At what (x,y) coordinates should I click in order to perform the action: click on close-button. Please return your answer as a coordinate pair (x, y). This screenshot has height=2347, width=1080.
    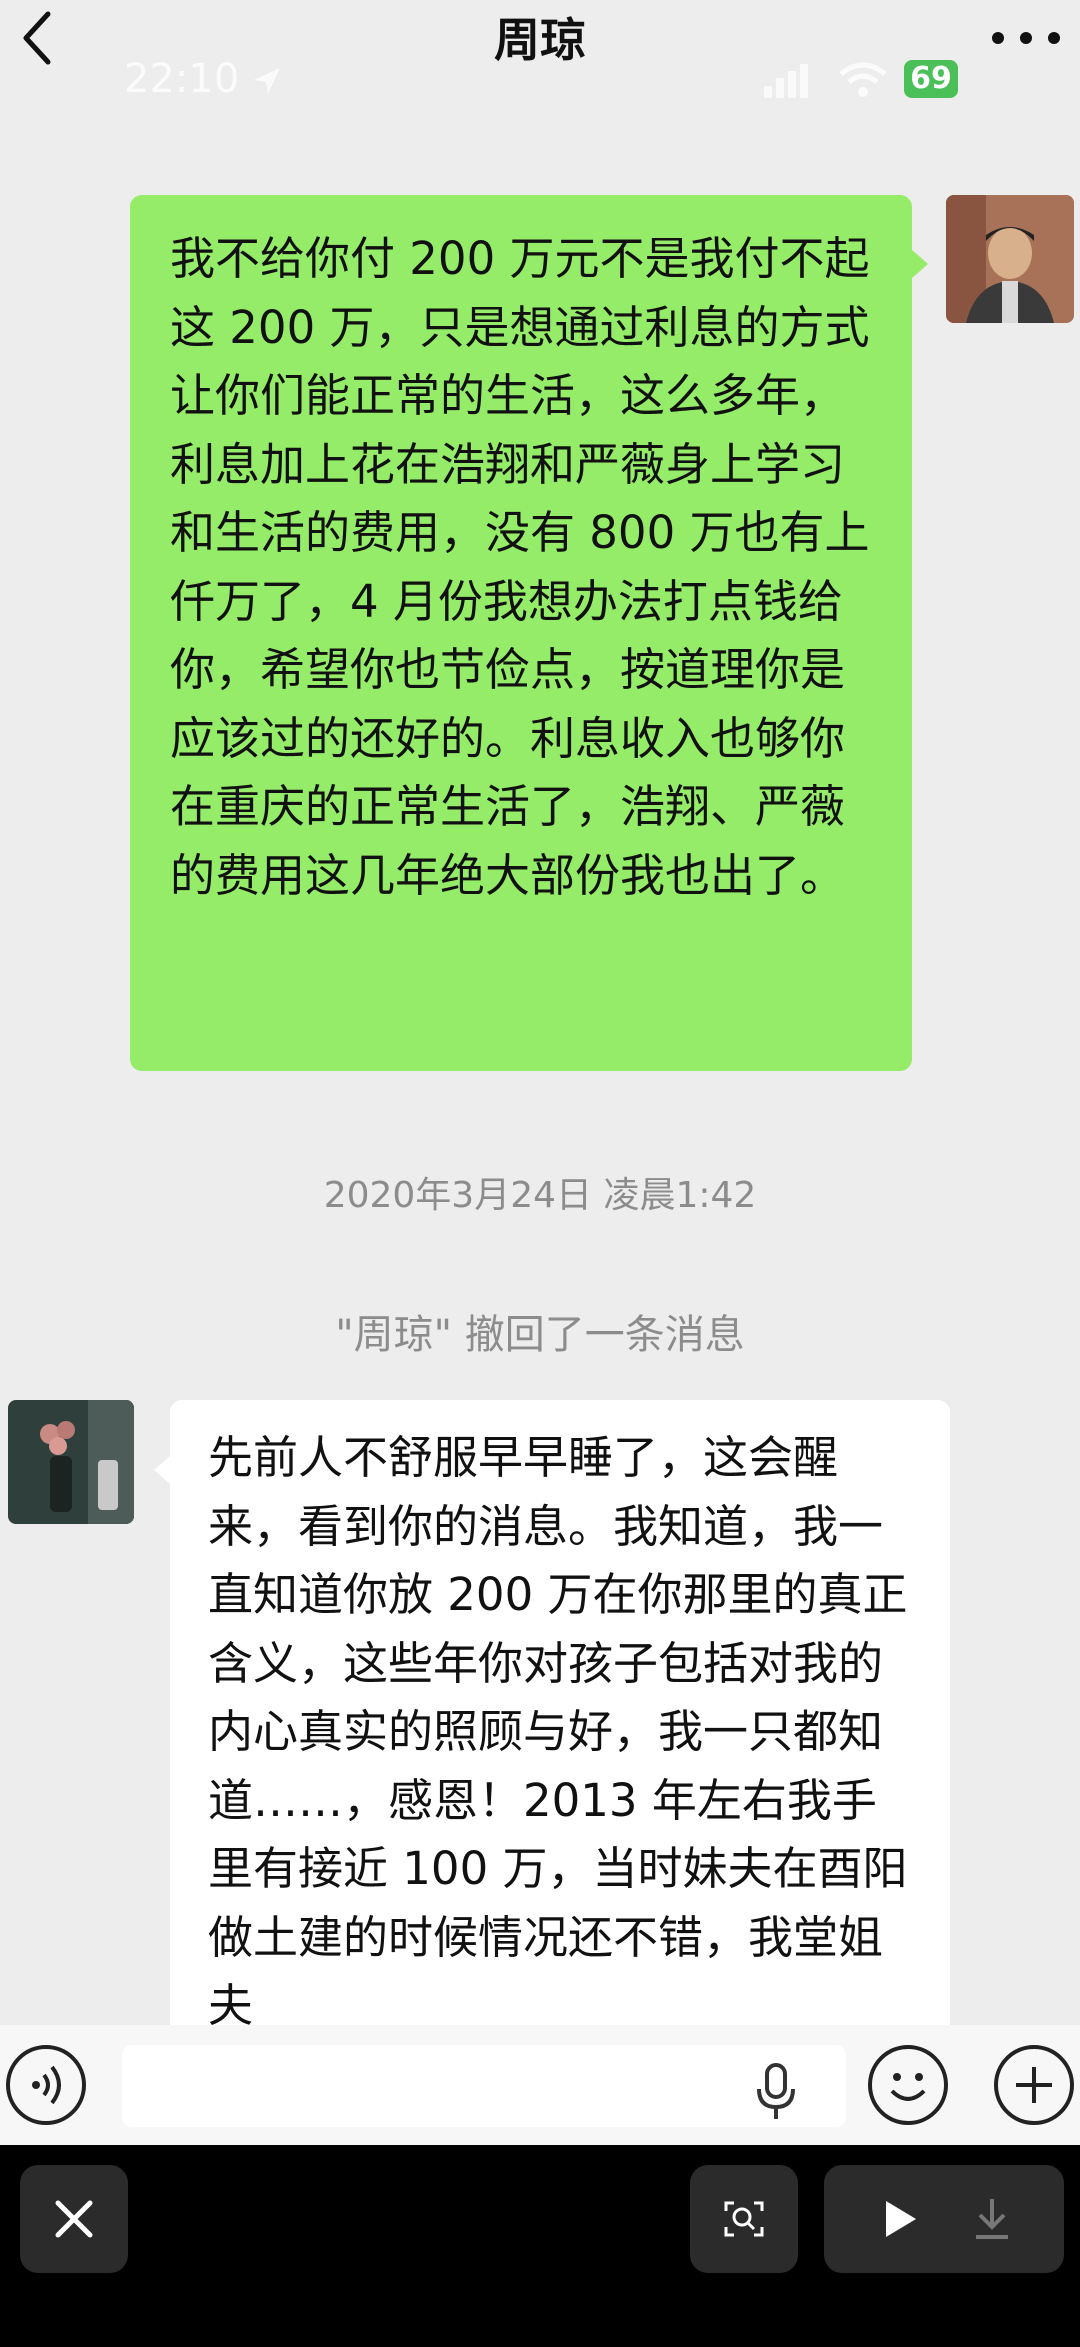
    Looking at the image, I should click on (74, 2219).